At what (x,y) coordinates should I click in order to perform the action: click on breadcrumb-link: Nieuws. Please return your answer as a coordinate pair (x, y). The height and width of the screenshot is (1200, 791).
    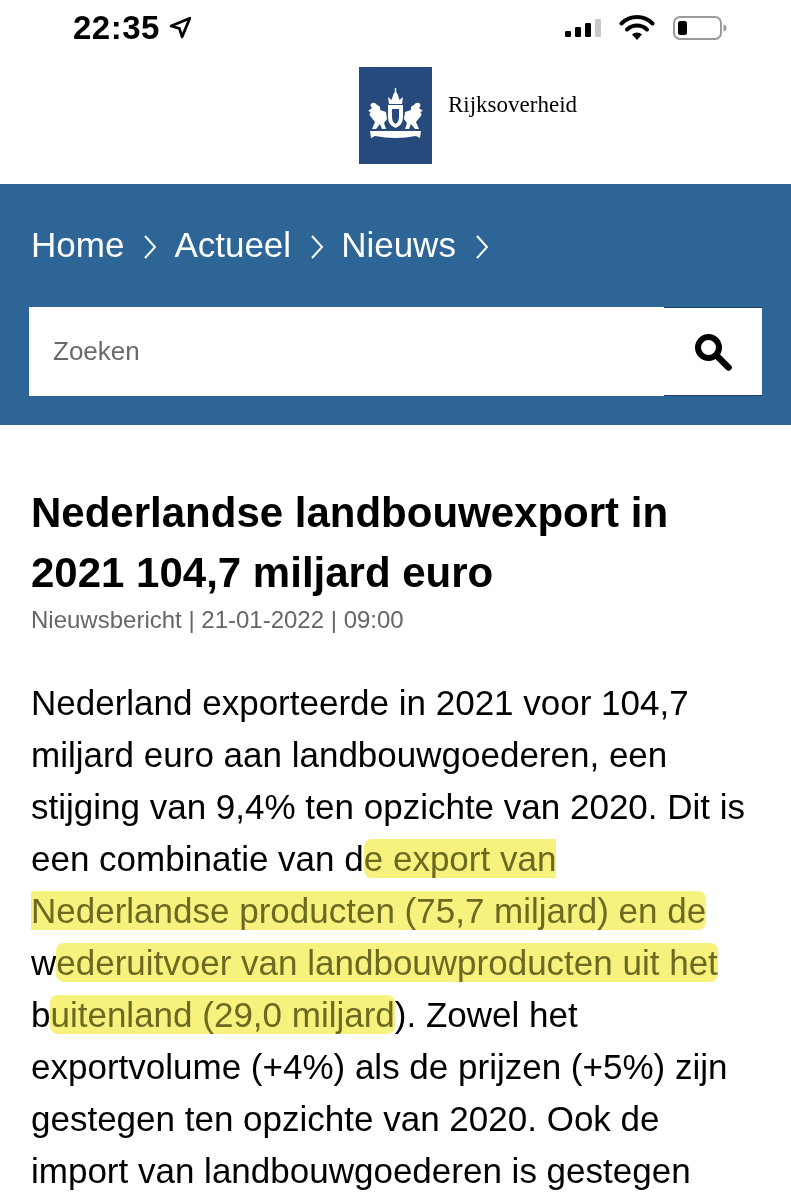
    Looking at the image, I should click on (398, 245).